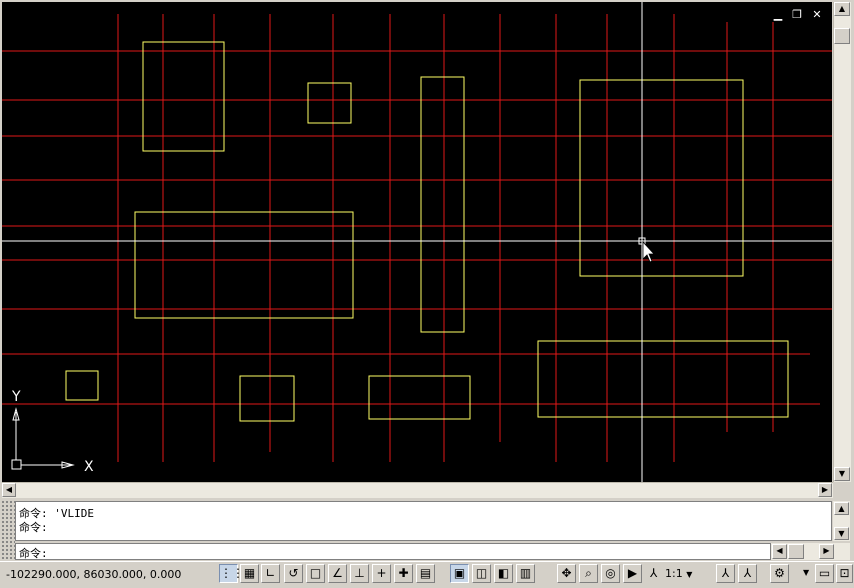 The image size is (854, 588). Describe the element at coordinates (231, 573) in the screenshot. I see `snap-icon: ⋮⋮` at that location.